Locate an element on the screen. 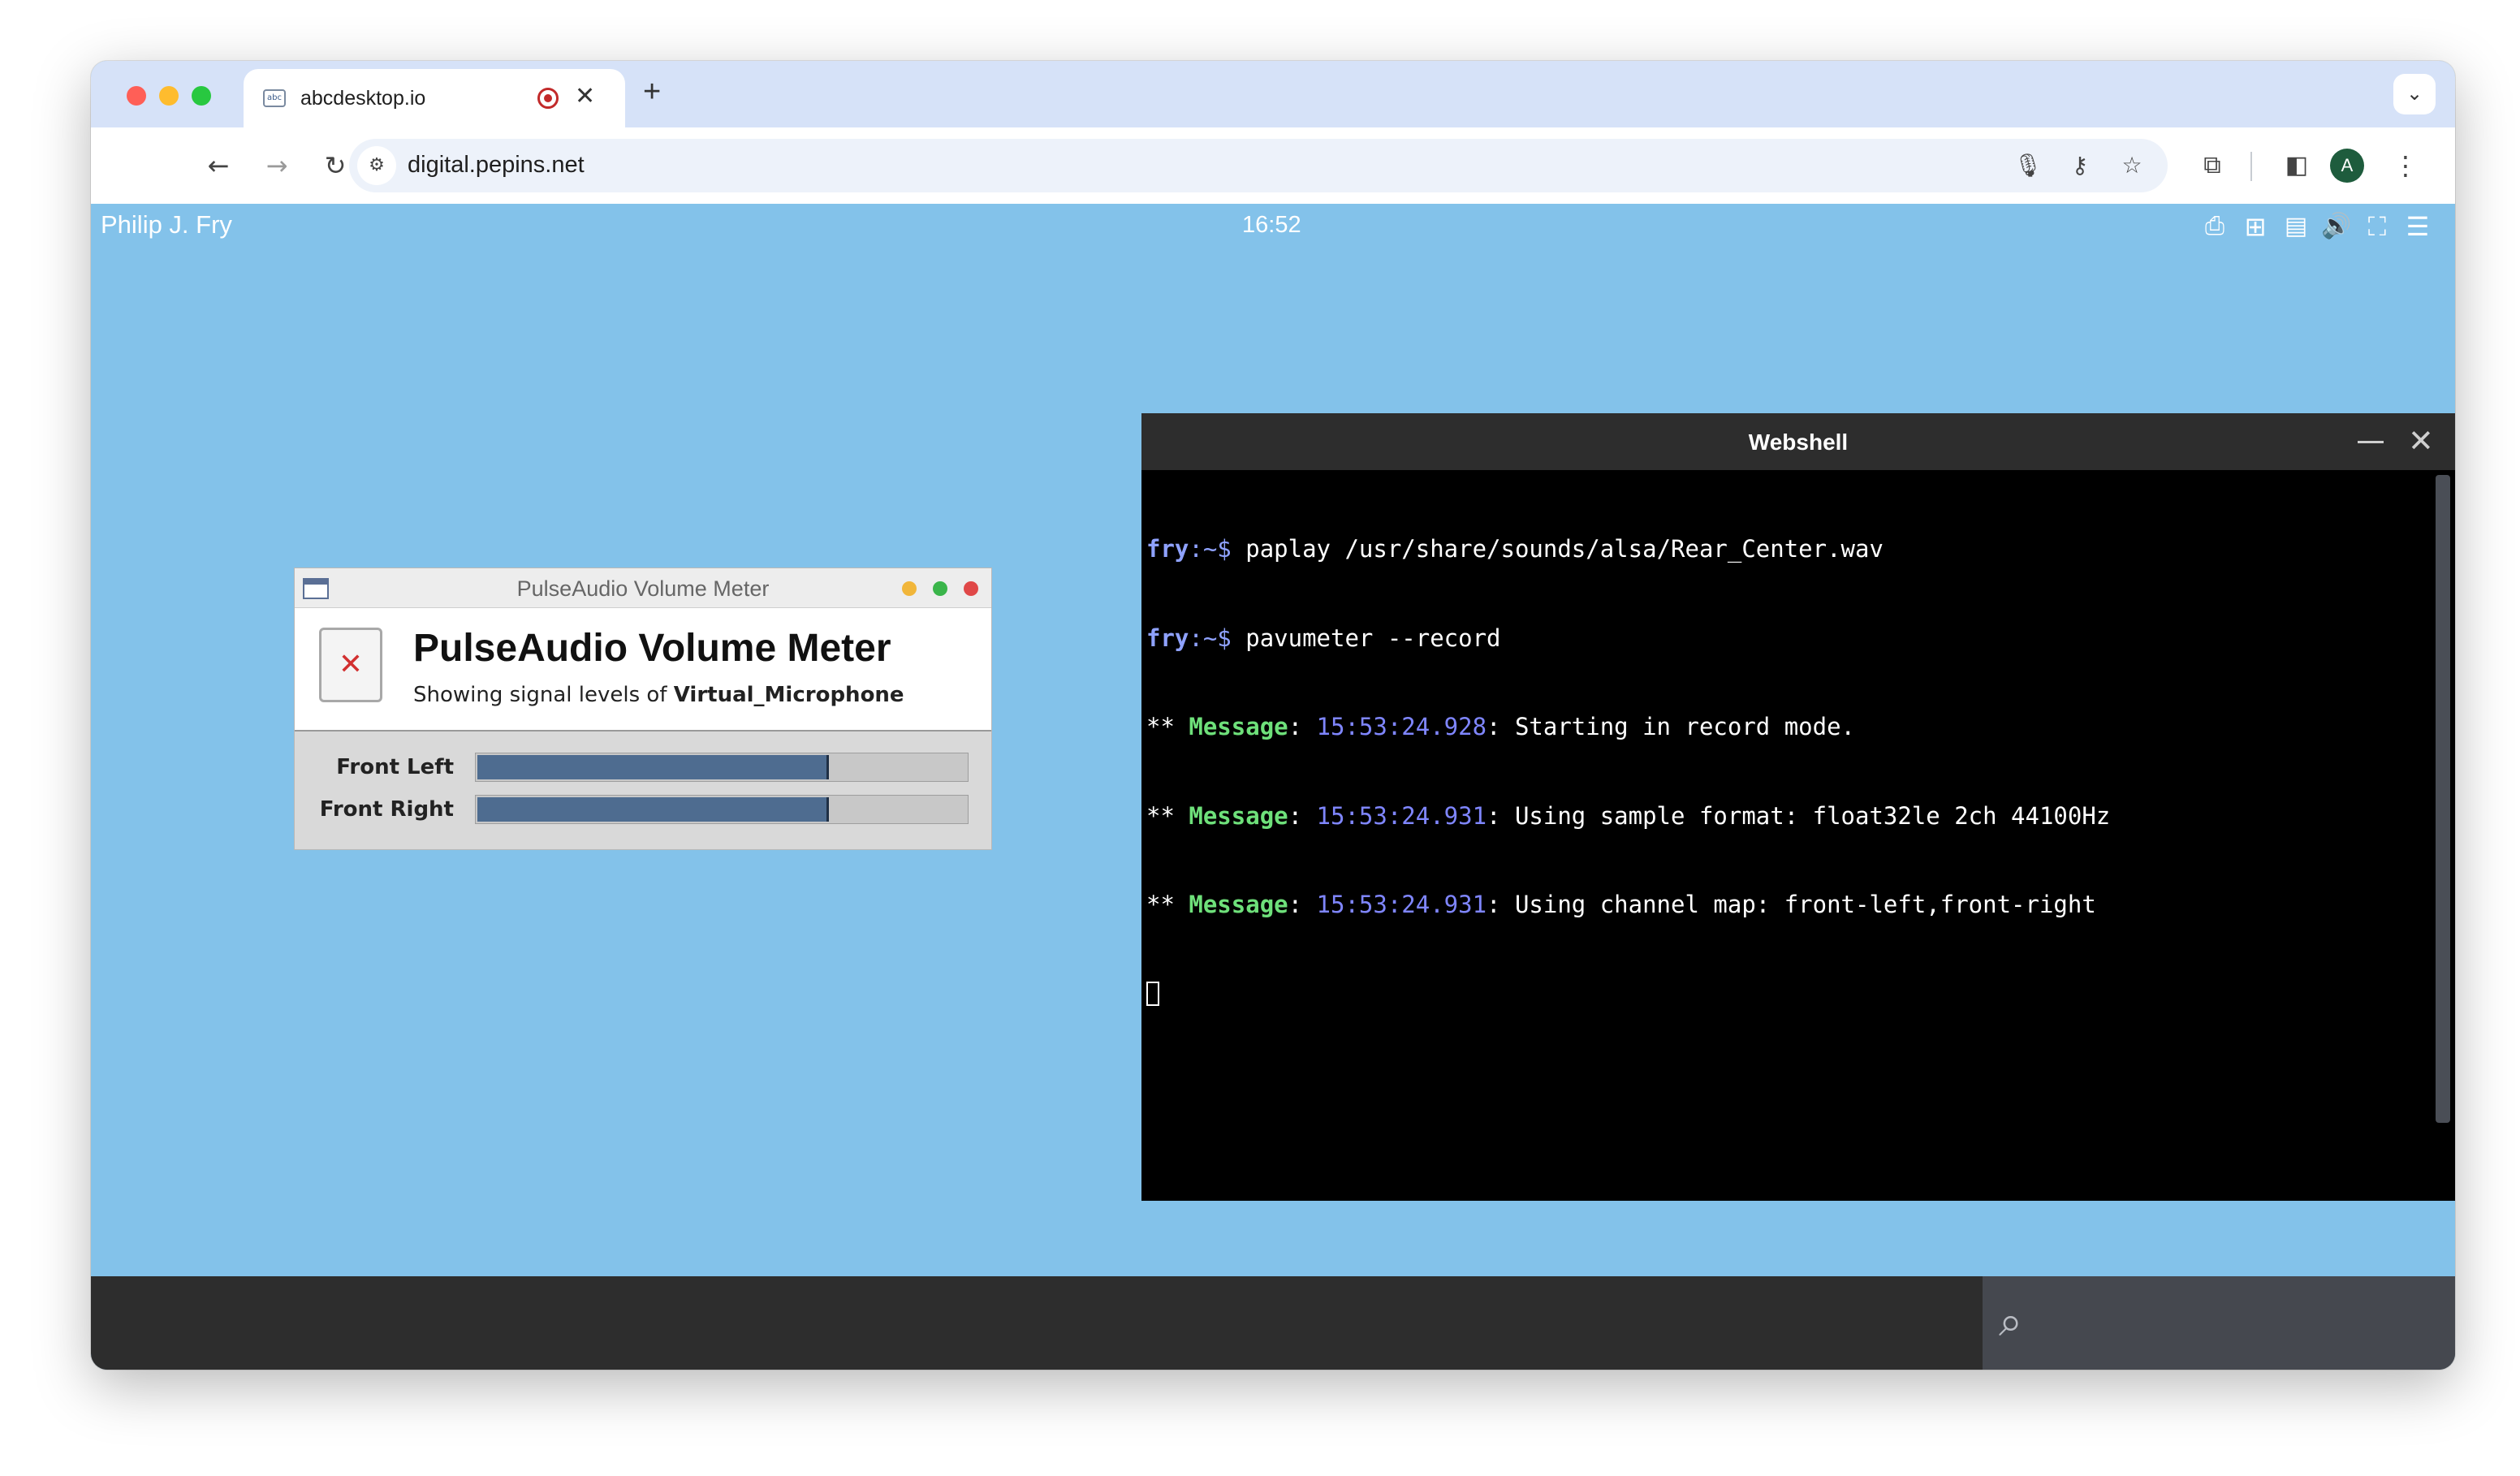 The height and width of the screenshot is (1476, 2520). meter-front-left is located at coordinates (722, 768).